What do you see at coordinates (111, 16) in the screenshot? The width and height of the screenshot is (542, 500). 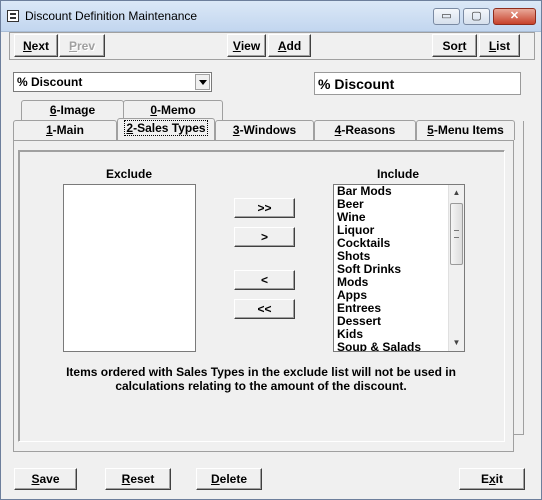 I see `window-title: Discount Definition Maintenance` at bounding box center [111, 16].